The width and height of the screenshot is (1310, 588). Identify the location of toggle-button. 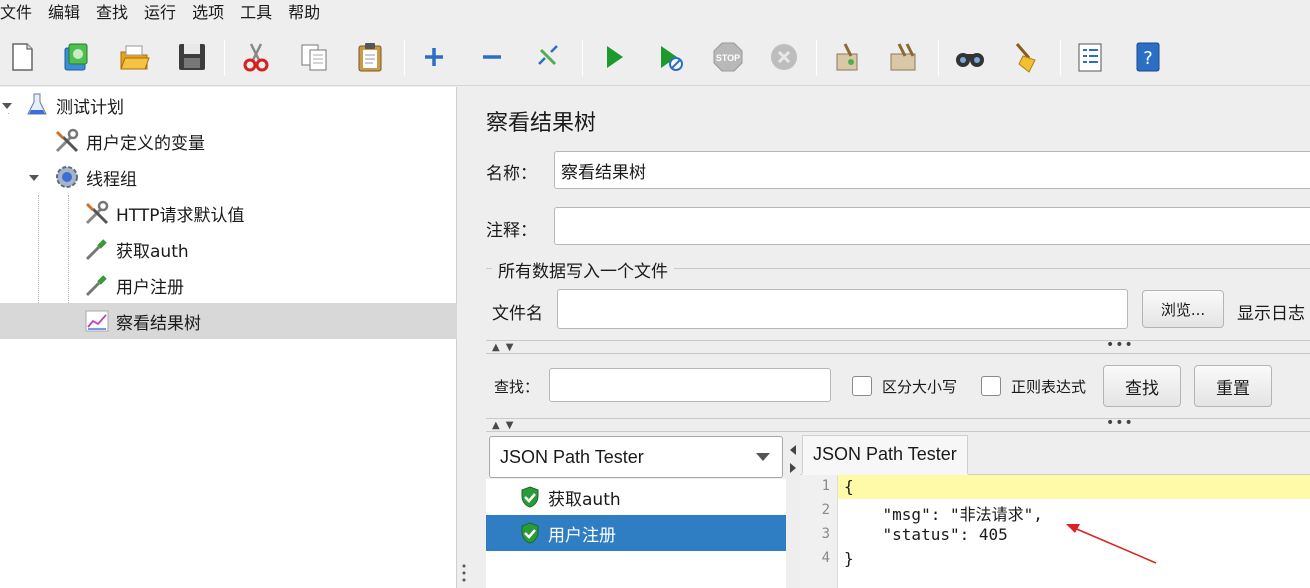
(548, 57).